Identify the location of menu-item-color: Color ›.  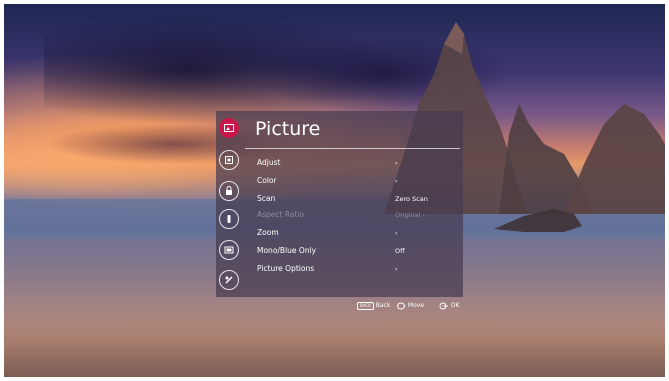
(357, 181).